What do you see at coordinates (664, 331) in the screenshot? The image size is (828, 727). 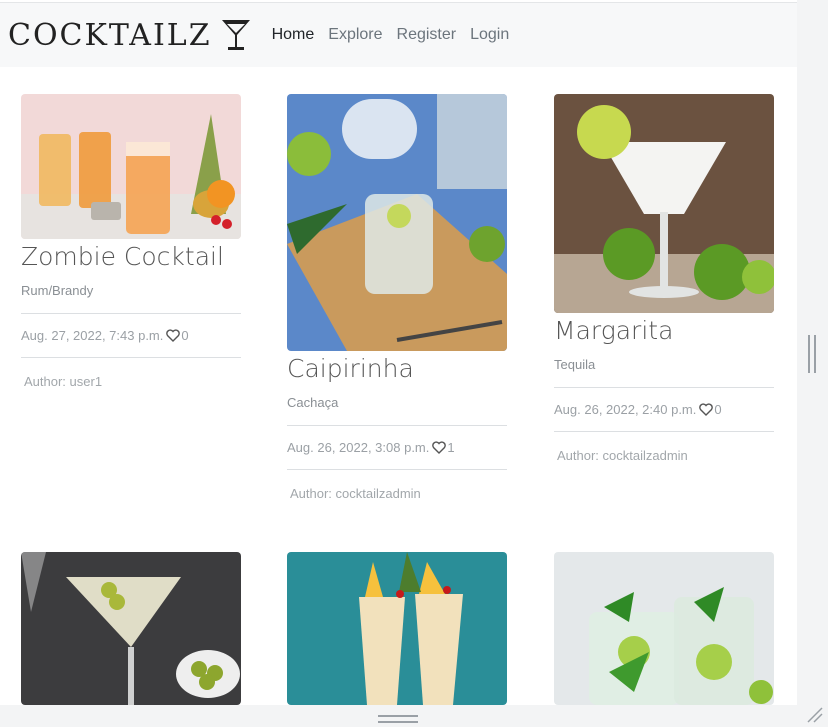 I see `cocktail-title: Margarita` at bounding box center [664, 331].